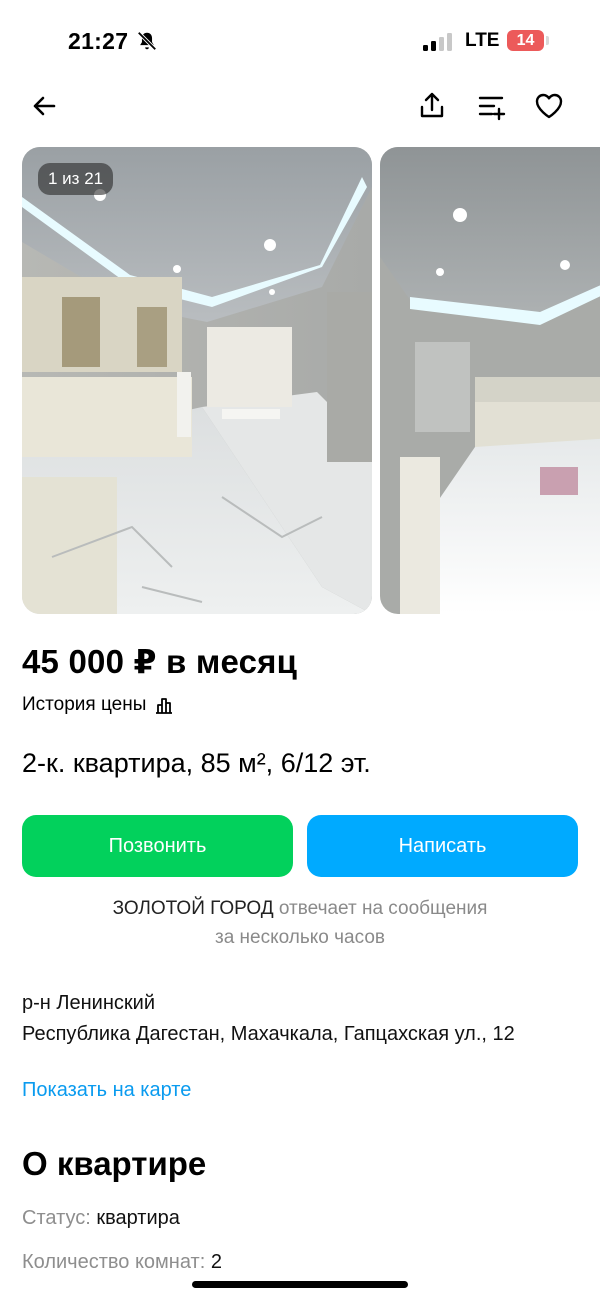  Describe the element at coordinates (437, 42) in the screenshot. I see `cellular-signal-icon` at that location.